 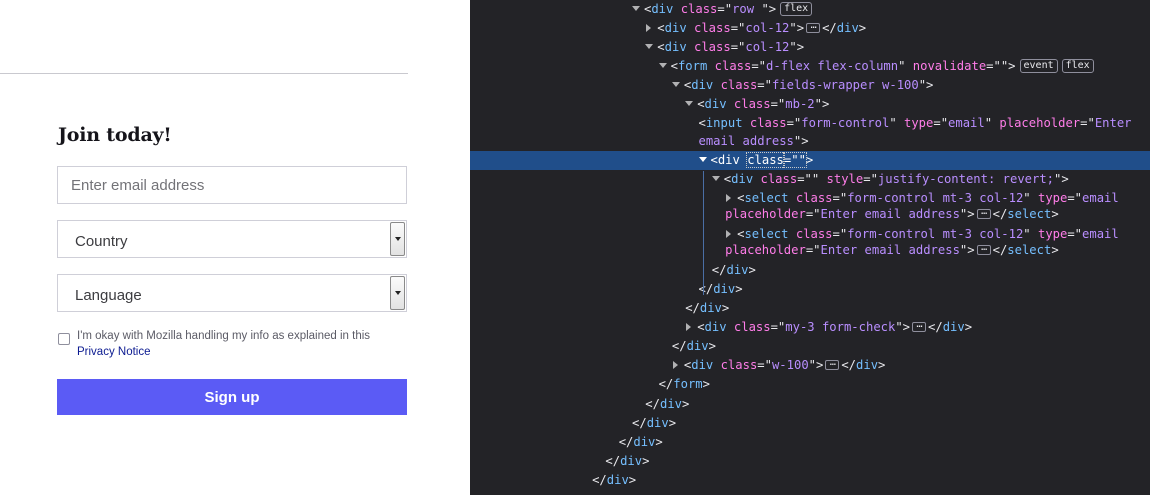 I want to click on event-badge: event, so click(x=1038, y=65).